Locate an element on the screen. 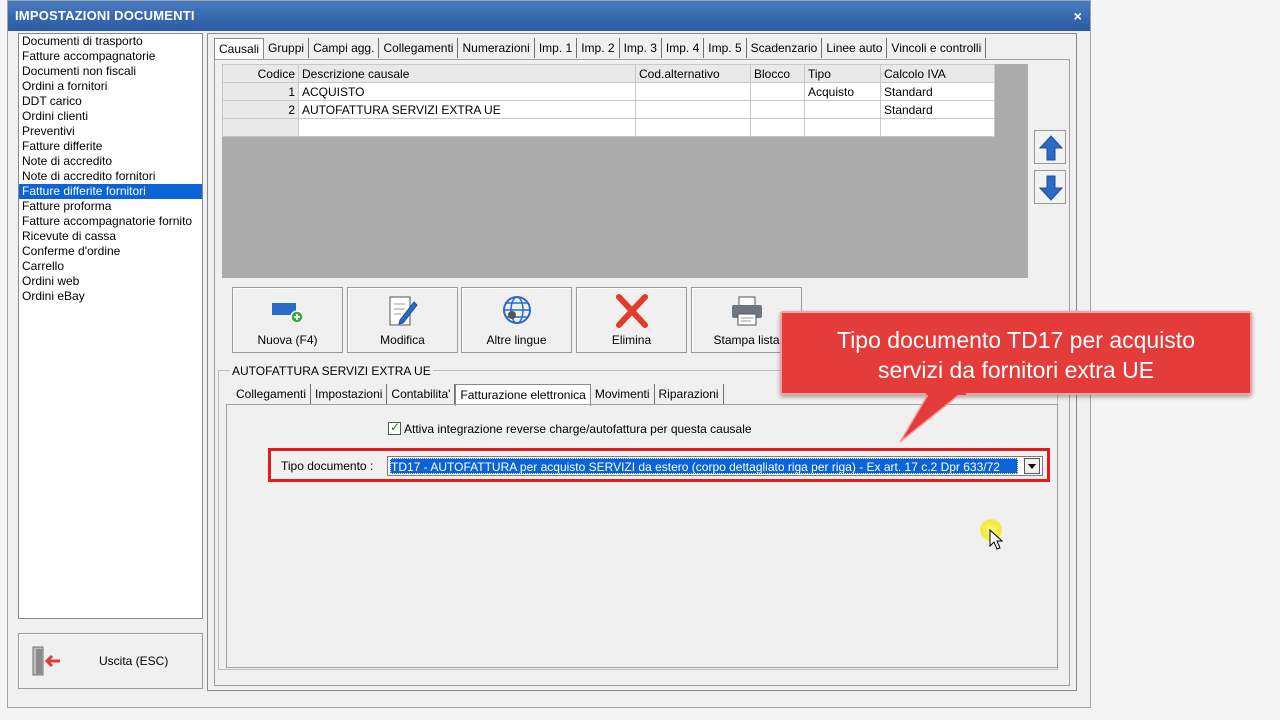 The height and width of the screenshot is (720, 1280). doc-list-item: Ricevute di cassa is located at coordinates (110, 236).